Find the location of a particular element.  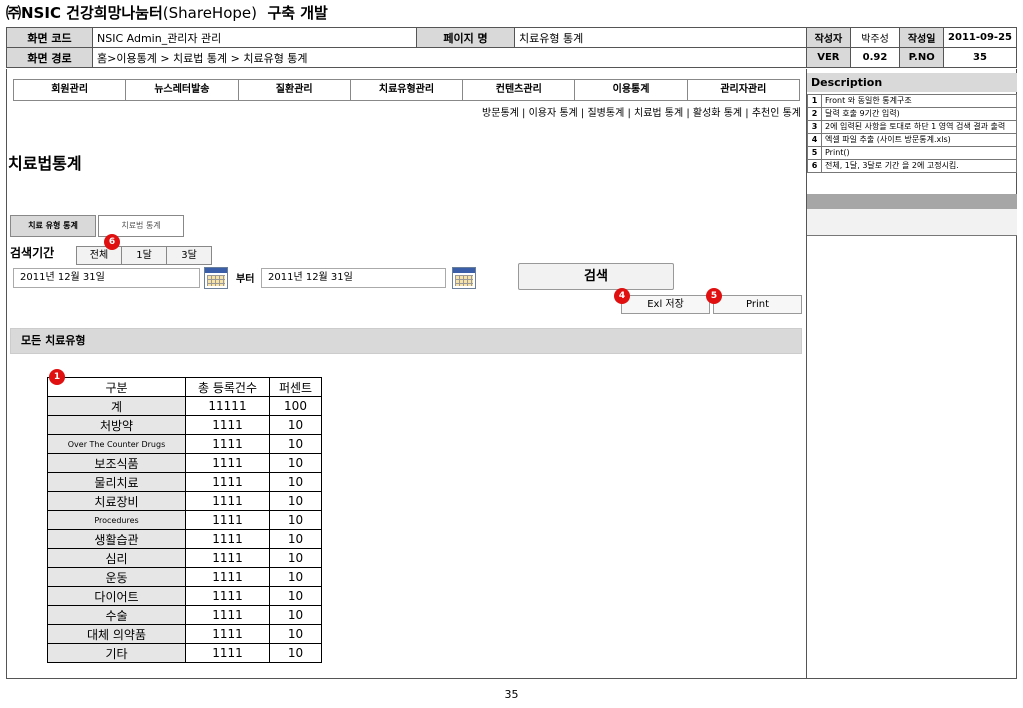

print-button: Print is located at coordinates (757, 304).